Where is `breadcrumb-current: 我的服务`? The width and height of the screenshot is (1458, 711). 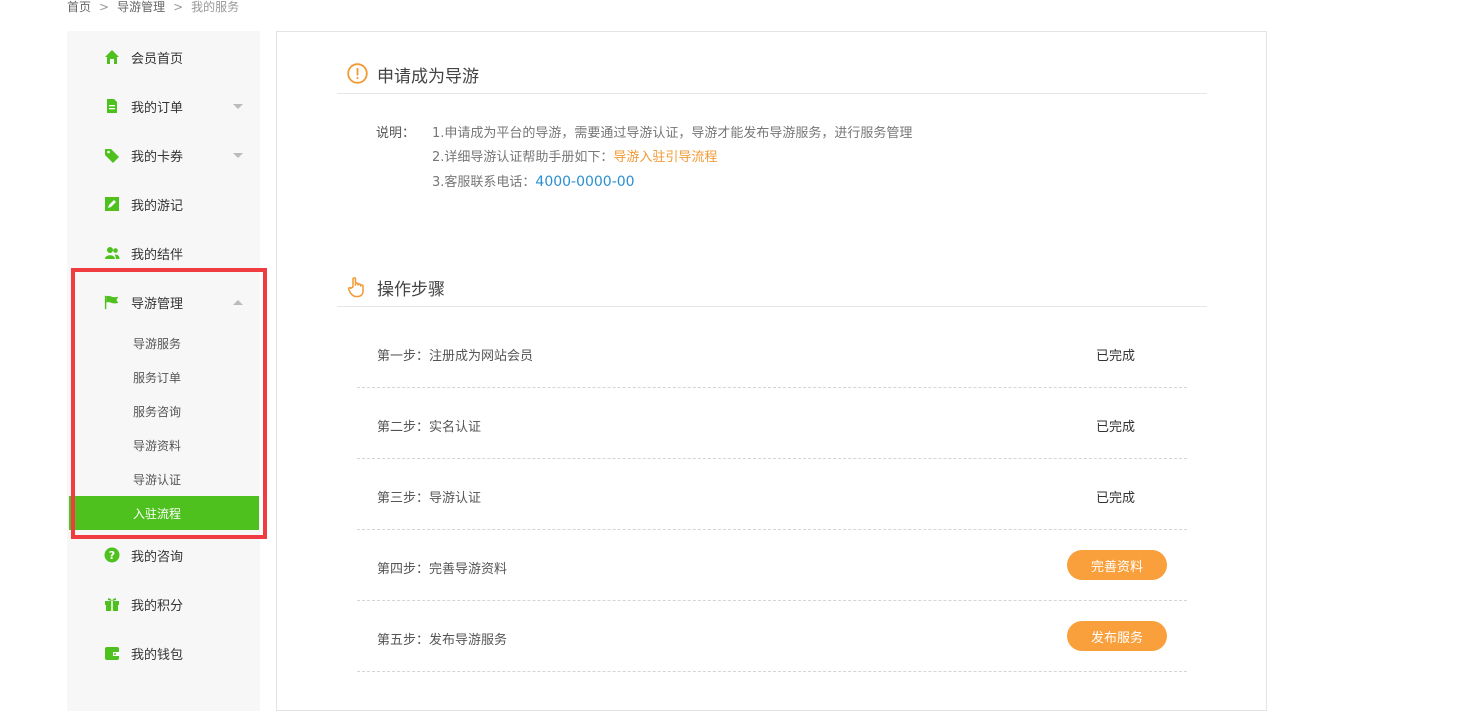 breadcrumb-current: 我的服务 is located at coordinates (215, 7).